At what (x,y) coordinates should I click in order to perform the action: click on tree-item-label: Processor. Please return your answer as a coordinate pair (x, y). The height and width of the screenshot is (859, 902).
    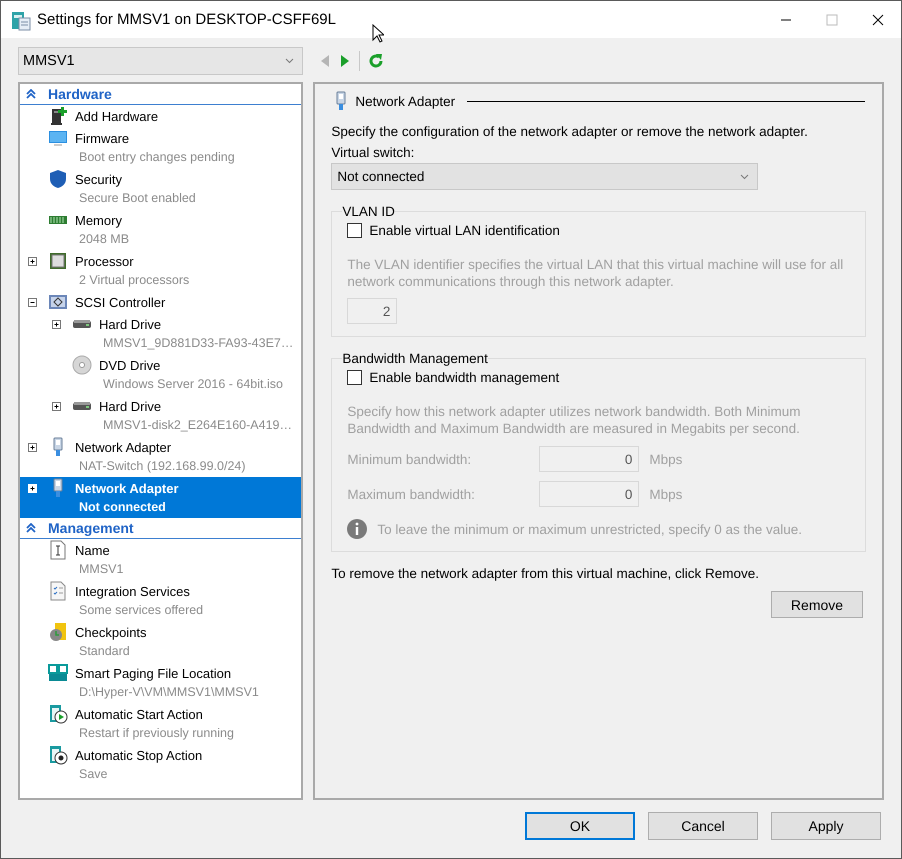
    Looking at the image, I should click on (104, 261).